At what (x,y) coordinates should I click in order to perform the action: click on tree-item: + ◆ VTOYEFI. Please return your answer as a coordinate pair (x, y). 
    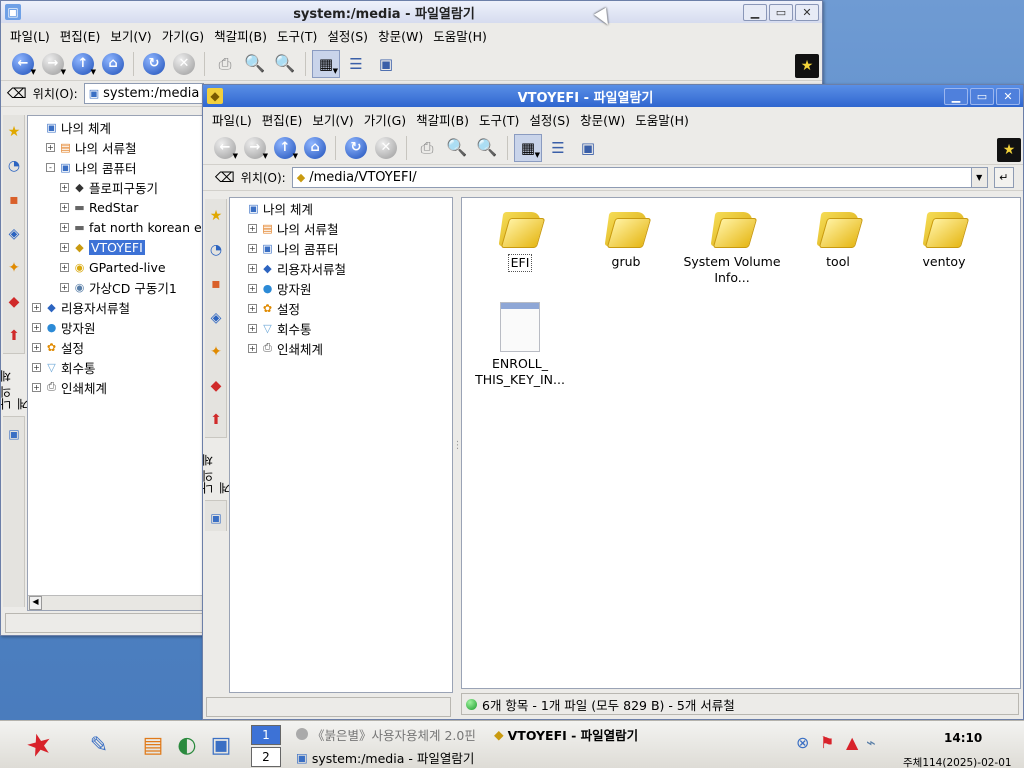
    Looking at the image, I should click on (115, 247).